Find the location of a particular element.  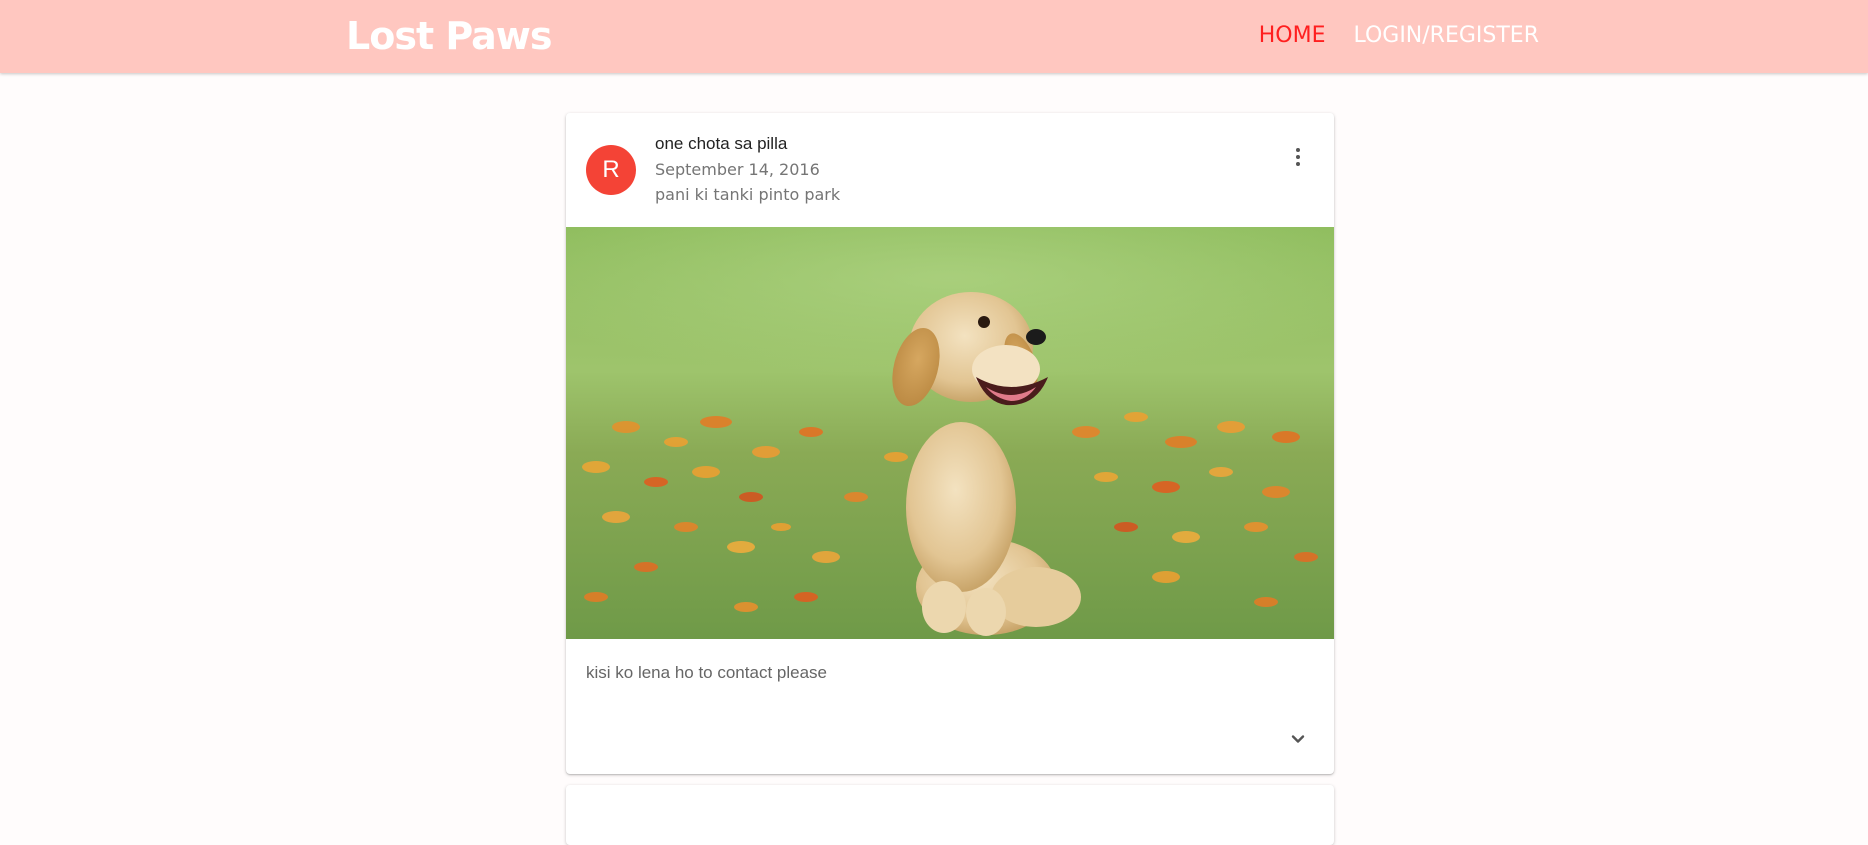

avatar: R is located at coordinates (611, 170).